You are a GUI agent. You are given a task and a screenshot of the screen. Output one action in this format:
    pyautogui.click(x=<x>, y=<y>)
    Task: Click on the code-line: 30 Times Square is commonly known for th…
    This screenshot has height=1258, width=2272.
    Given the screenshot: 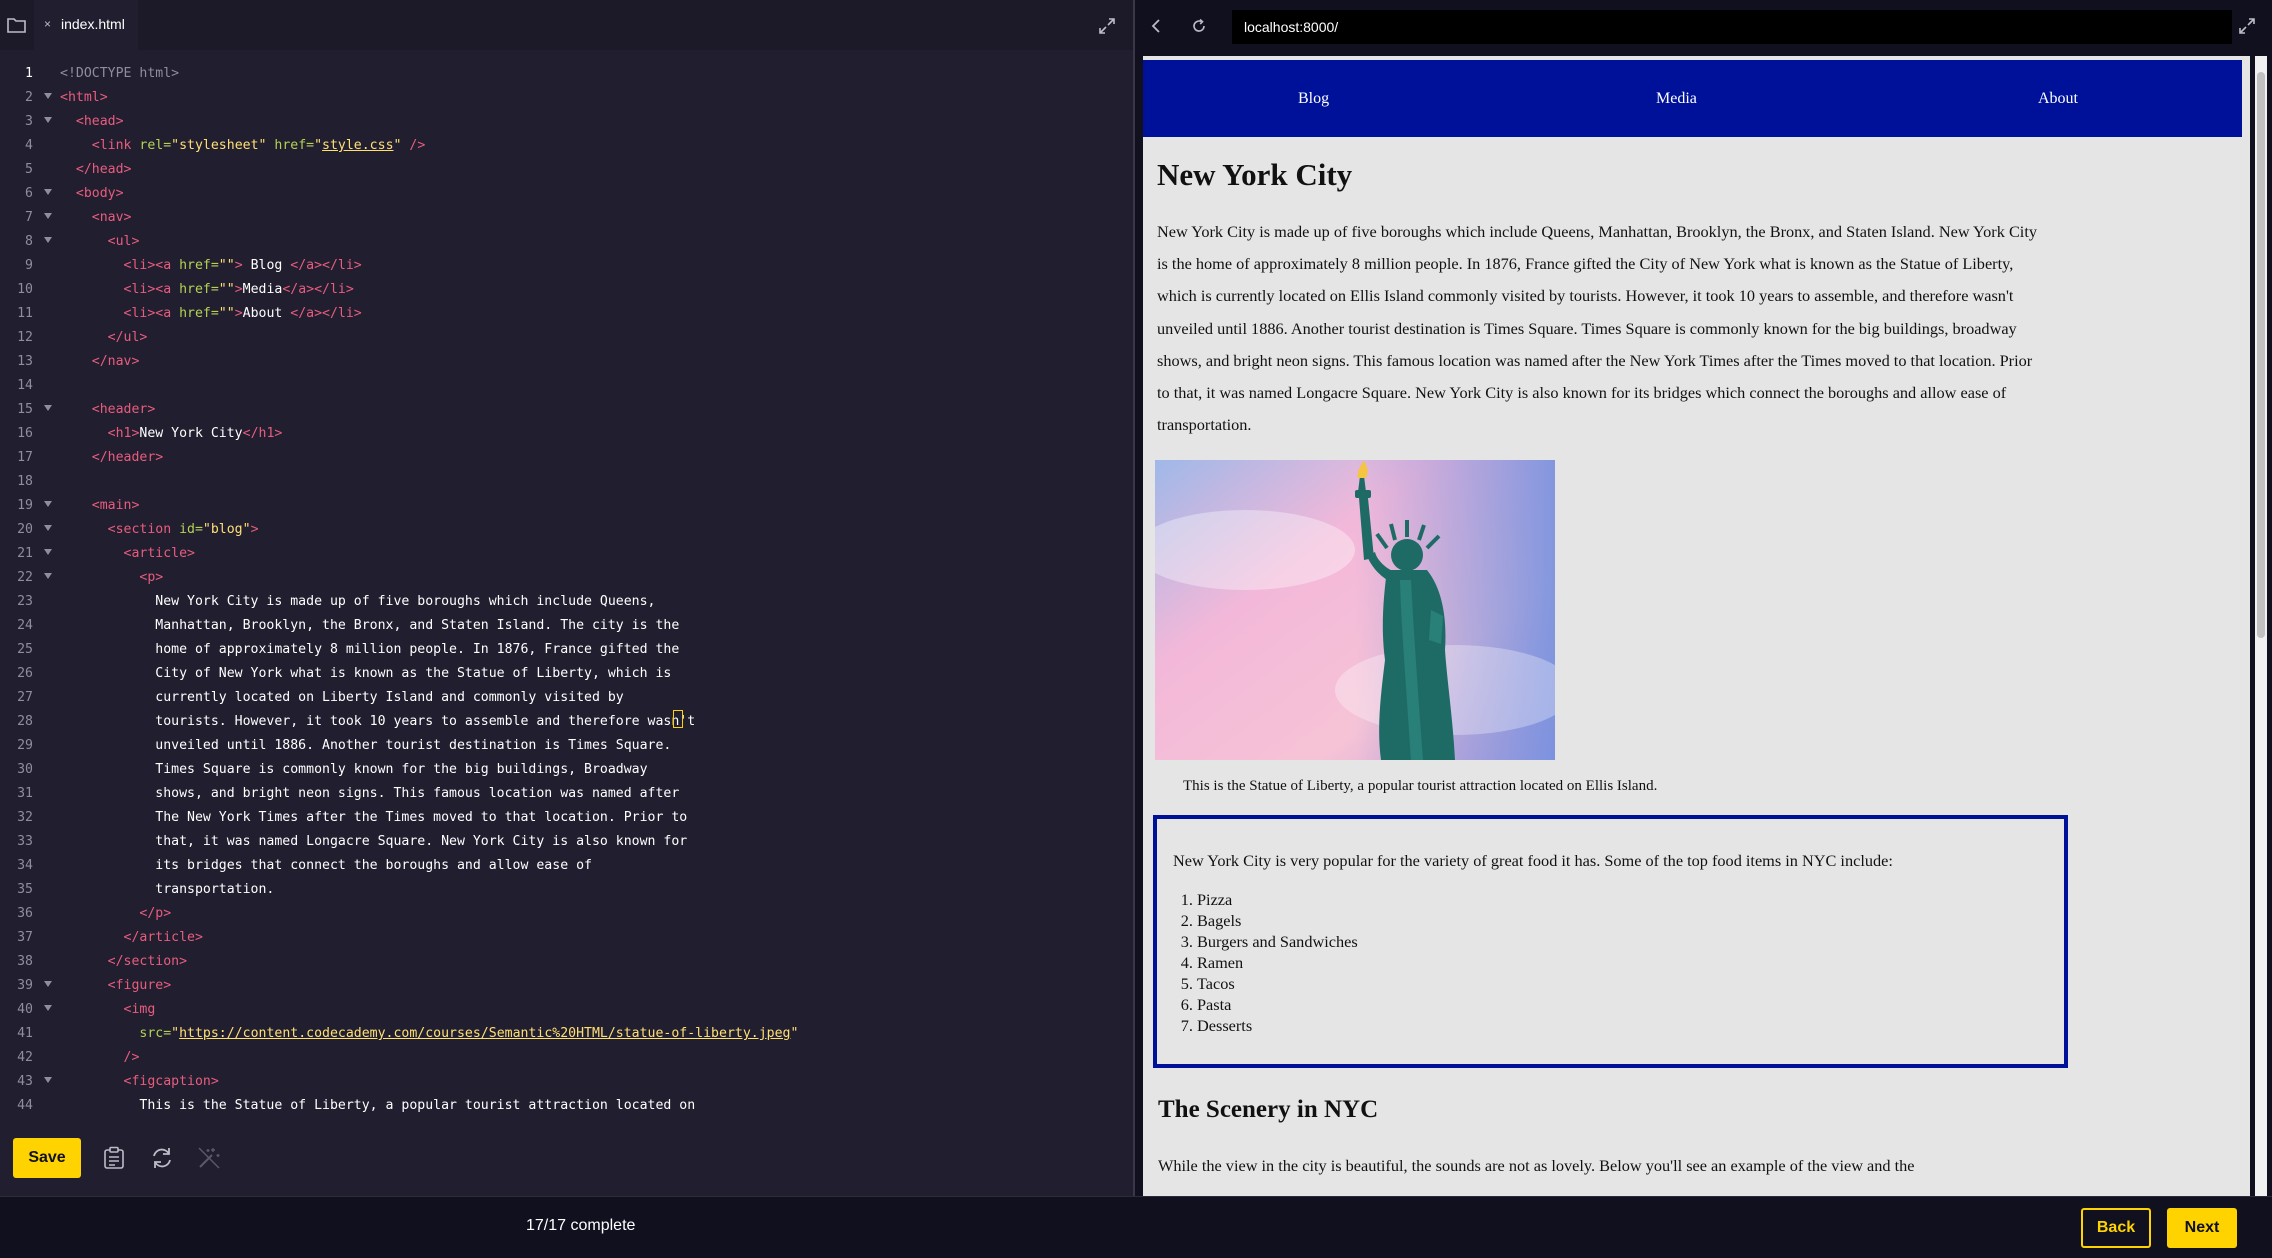 What is the action you would take?
    pyautogui.click(x=566, y=770)
    